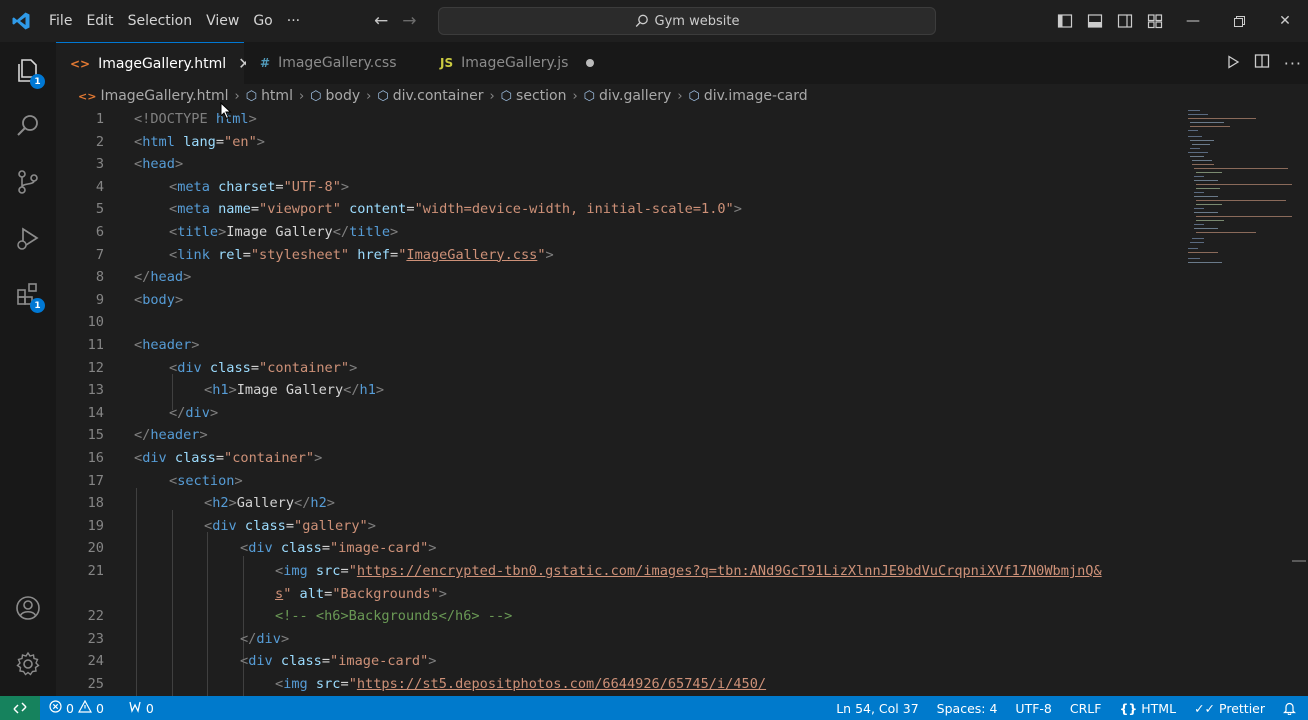 Image resolution: width=1308 pixels, height=720 pixels. Describe the element at coordinates (1095, 21) in the screenshot. I see `toggle-panel-icon` at that location.